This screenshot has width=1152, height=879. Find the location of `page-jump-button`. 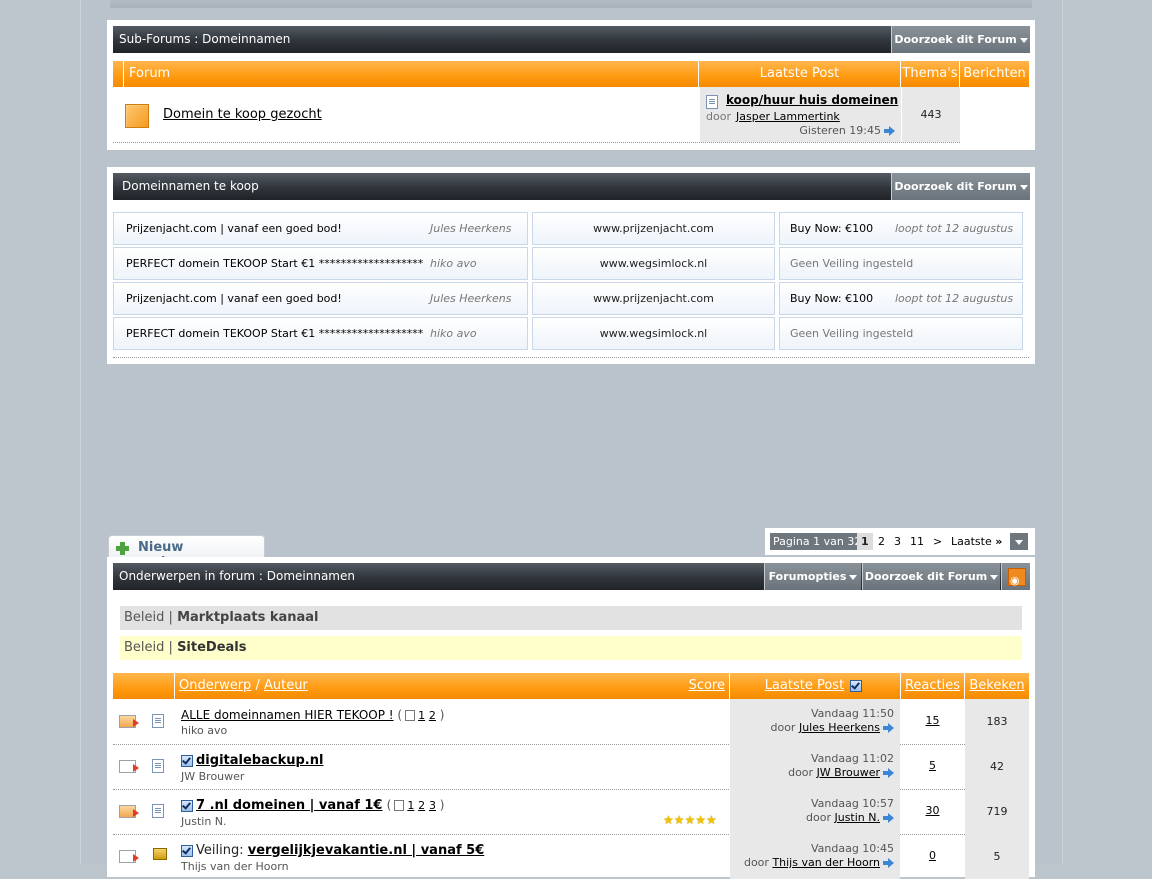

page-jump-button is located at coordinates (1019, 541).